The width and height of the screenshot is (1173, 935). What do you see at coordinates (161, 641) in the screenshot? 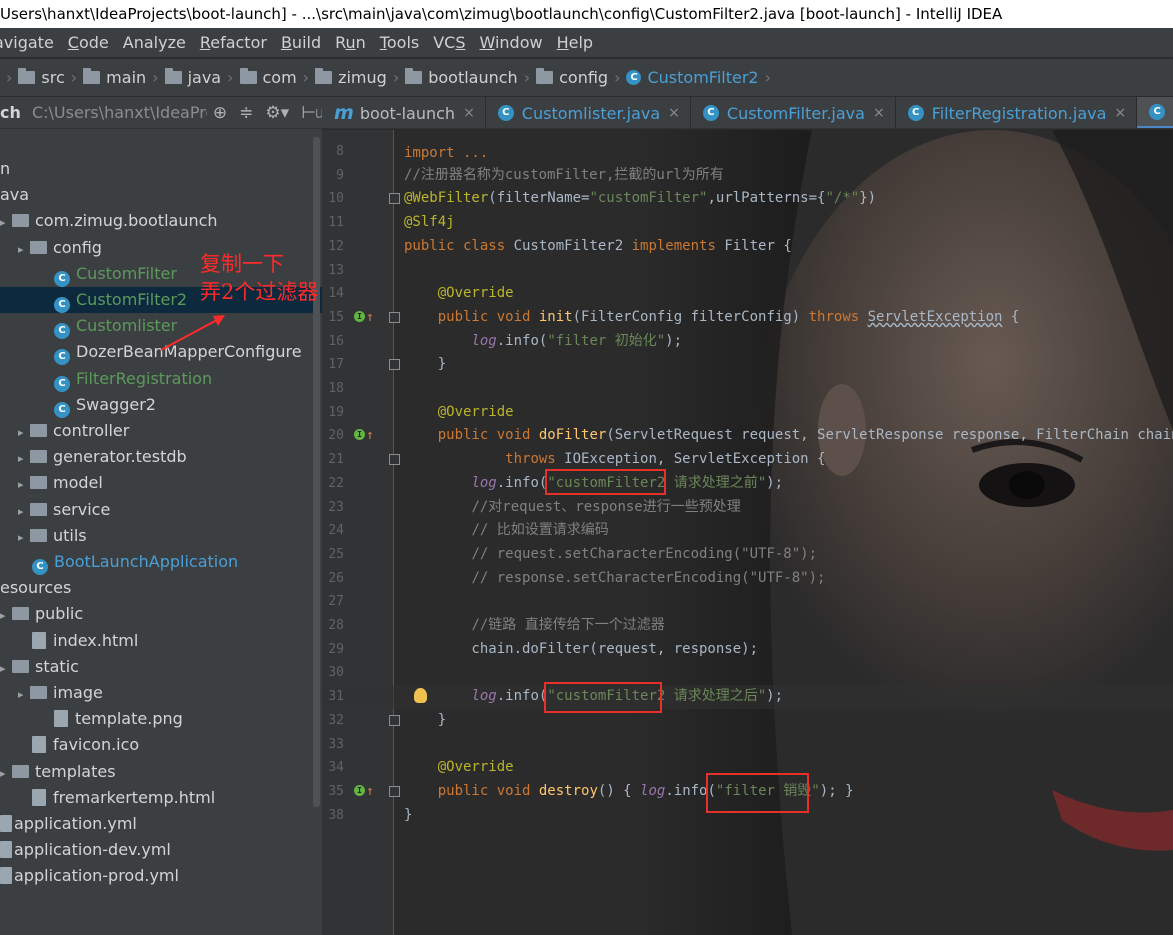
I see `tree-item-index-html: index.html` at bounding box center [161, 641].